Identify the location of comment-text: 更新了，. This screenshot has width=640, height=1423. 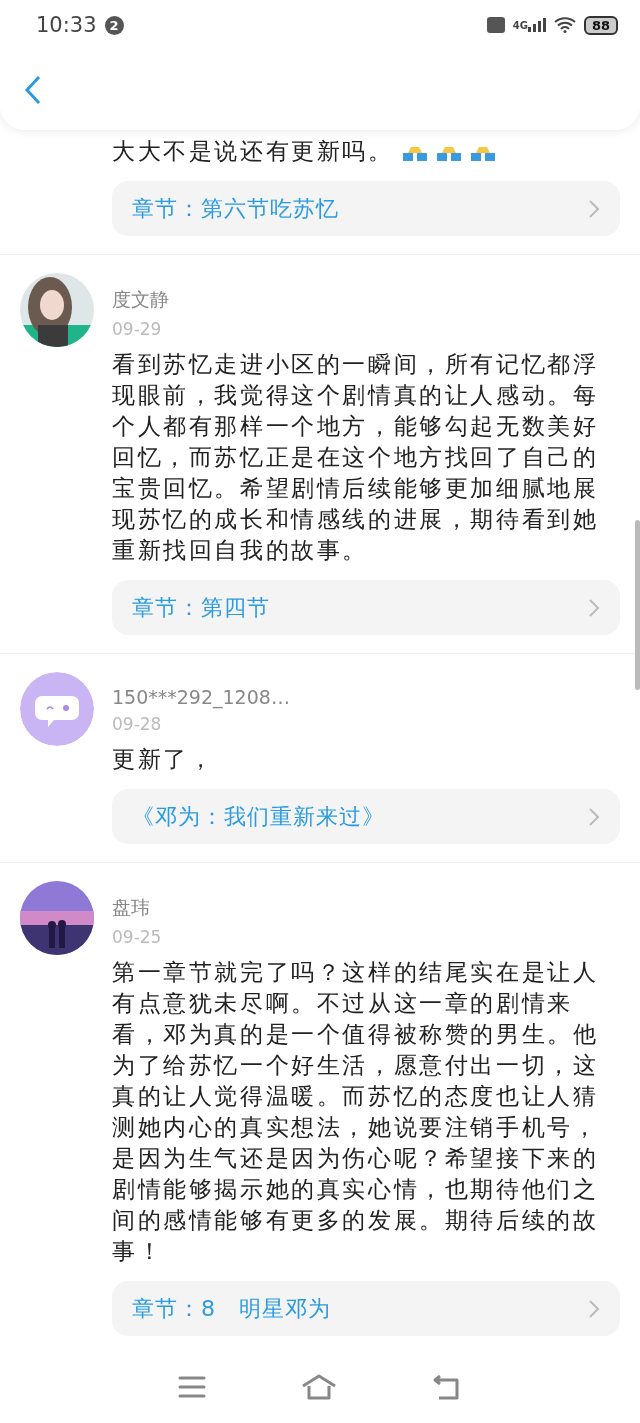
(164, 759).